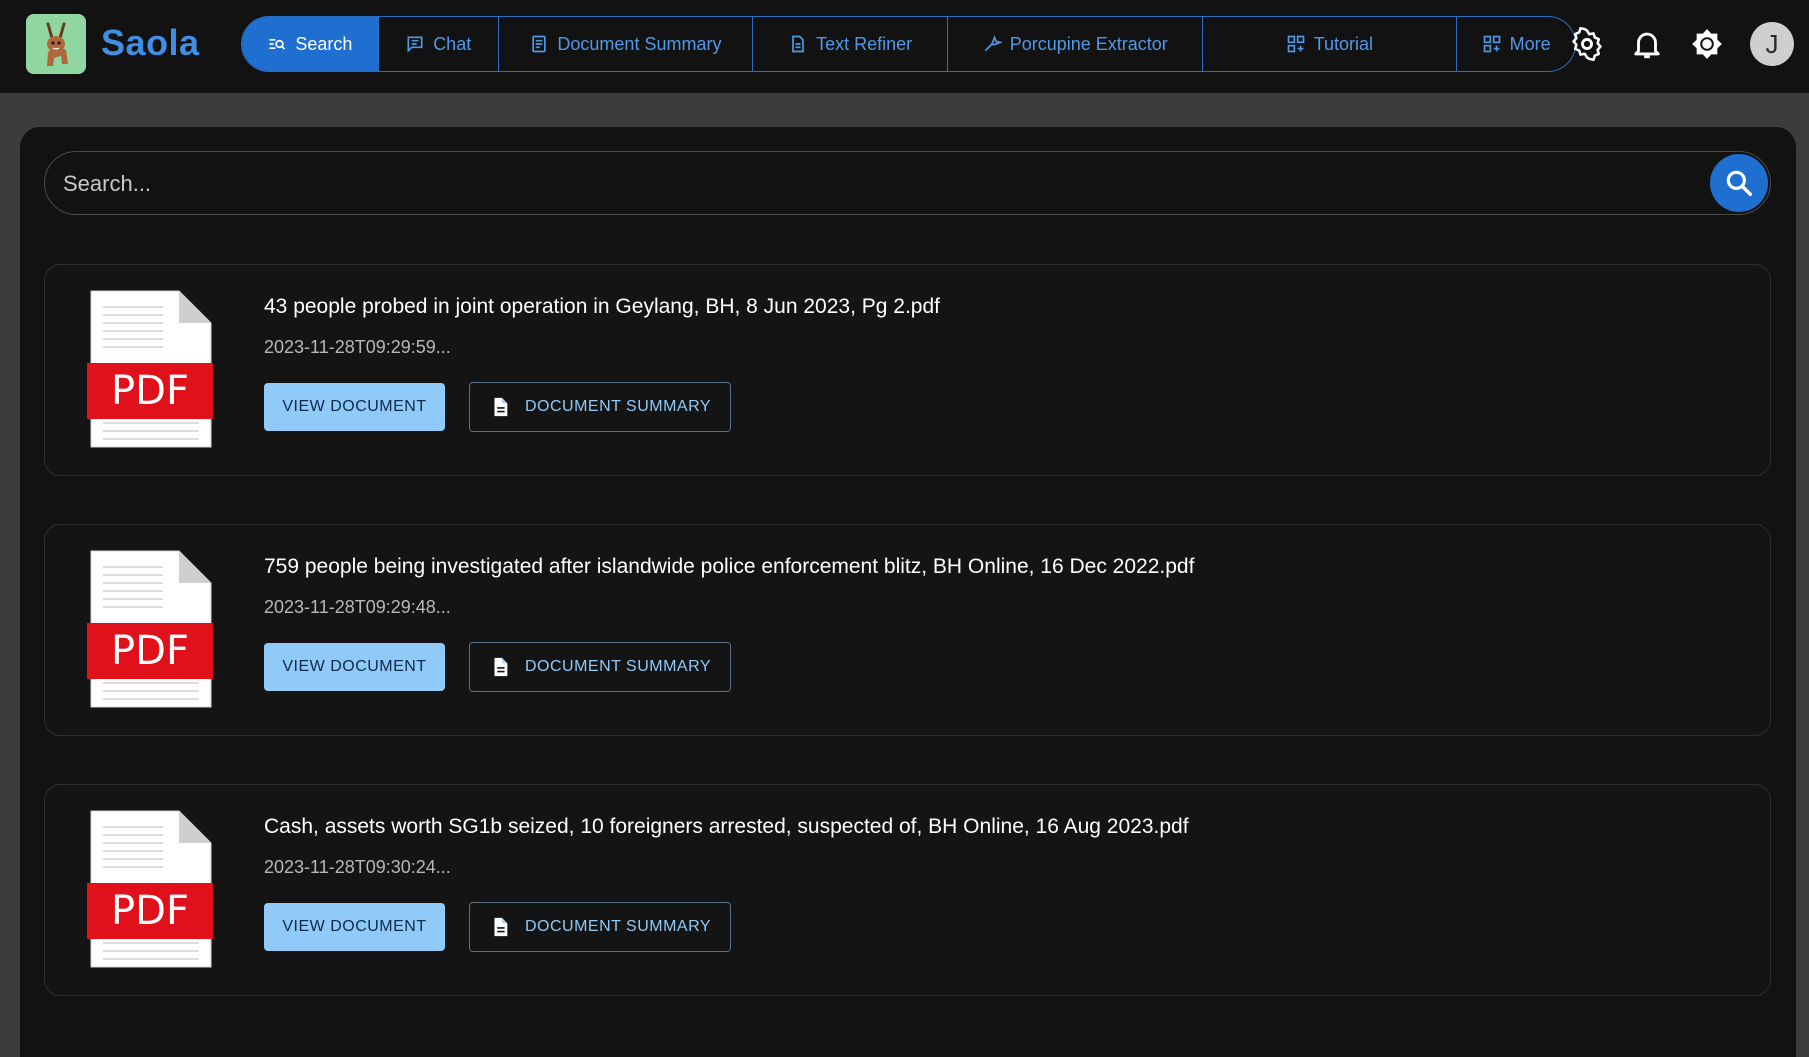 The image size is (1809, 1057). I want to click on search-list-icon, so click(277, 44).